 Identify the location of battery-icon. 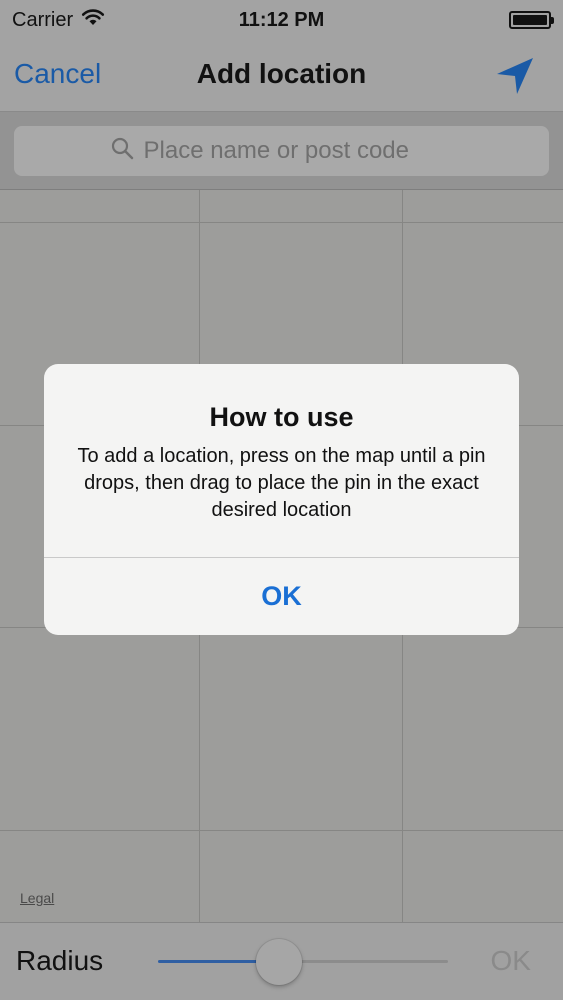
(531, 20).